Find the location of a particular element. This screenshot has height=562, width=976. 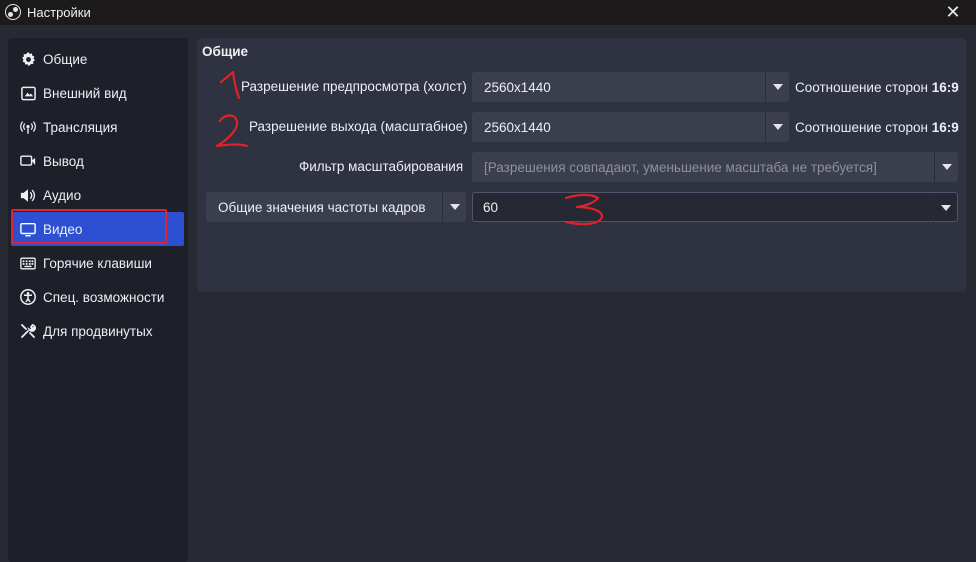

section-title: Общие is located at coordinates (225, 51).